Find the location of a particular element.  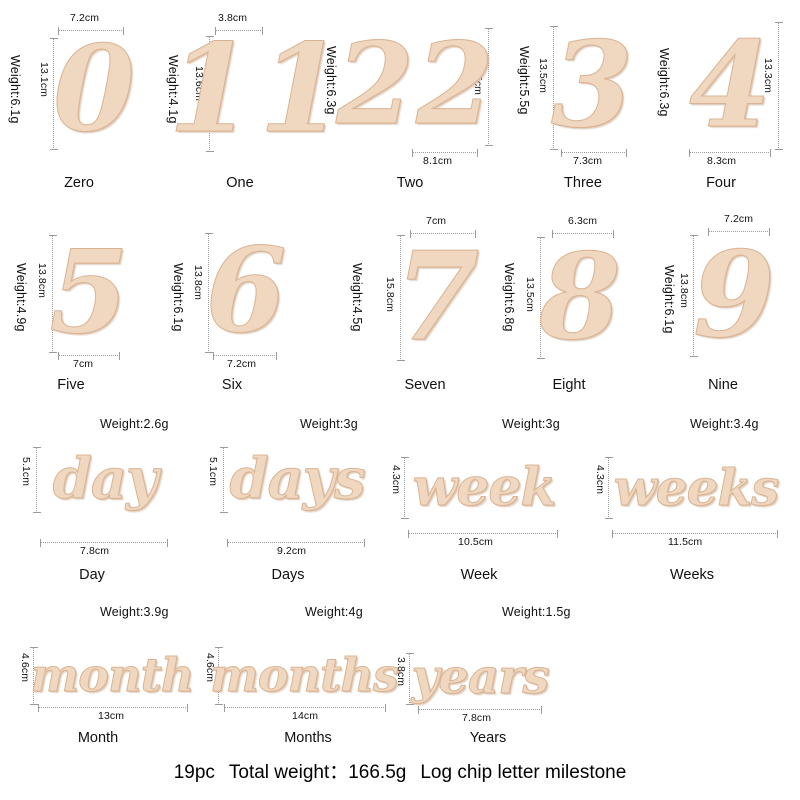

product-item-day: Weight:2.6g 5.1cm day 7.8cm Day is located at coordinates (100, 500).